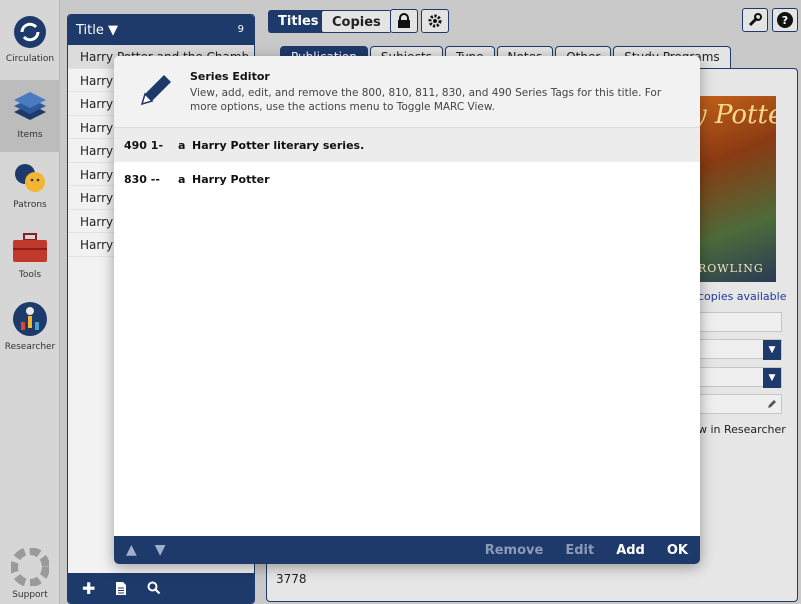  What do you see at coordinates (30, 32) in the screenshot?
I see `circulation-icon` at bounding box center [30, 32].